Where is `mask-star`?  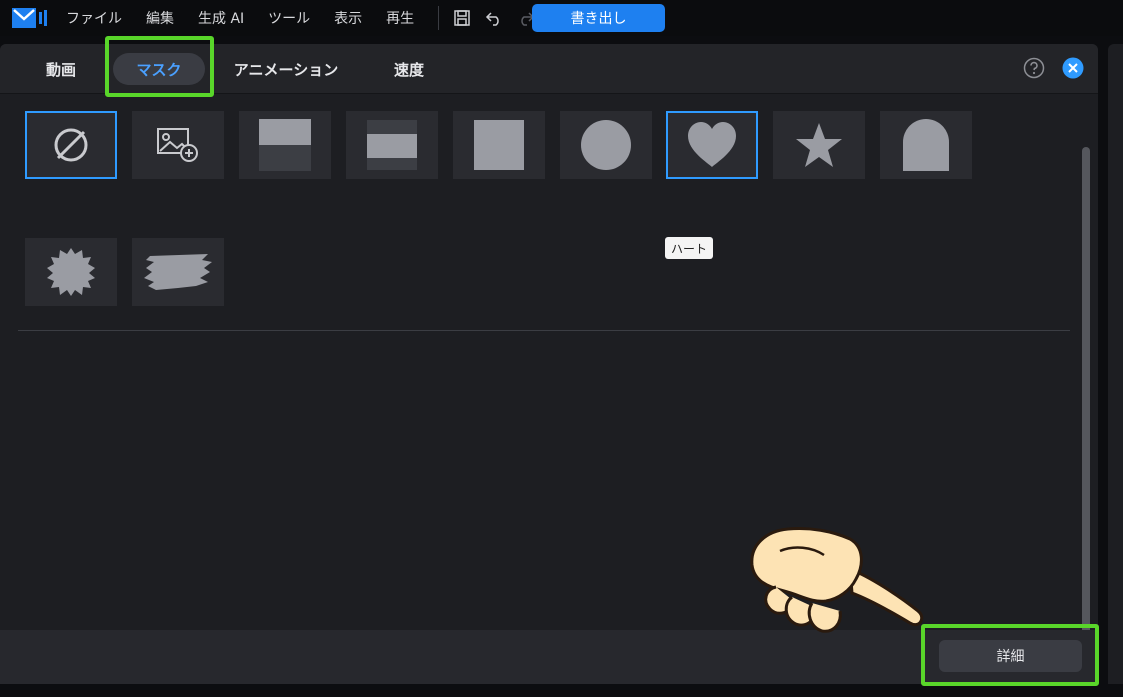
mask-star is located at coordinates (819, 145).